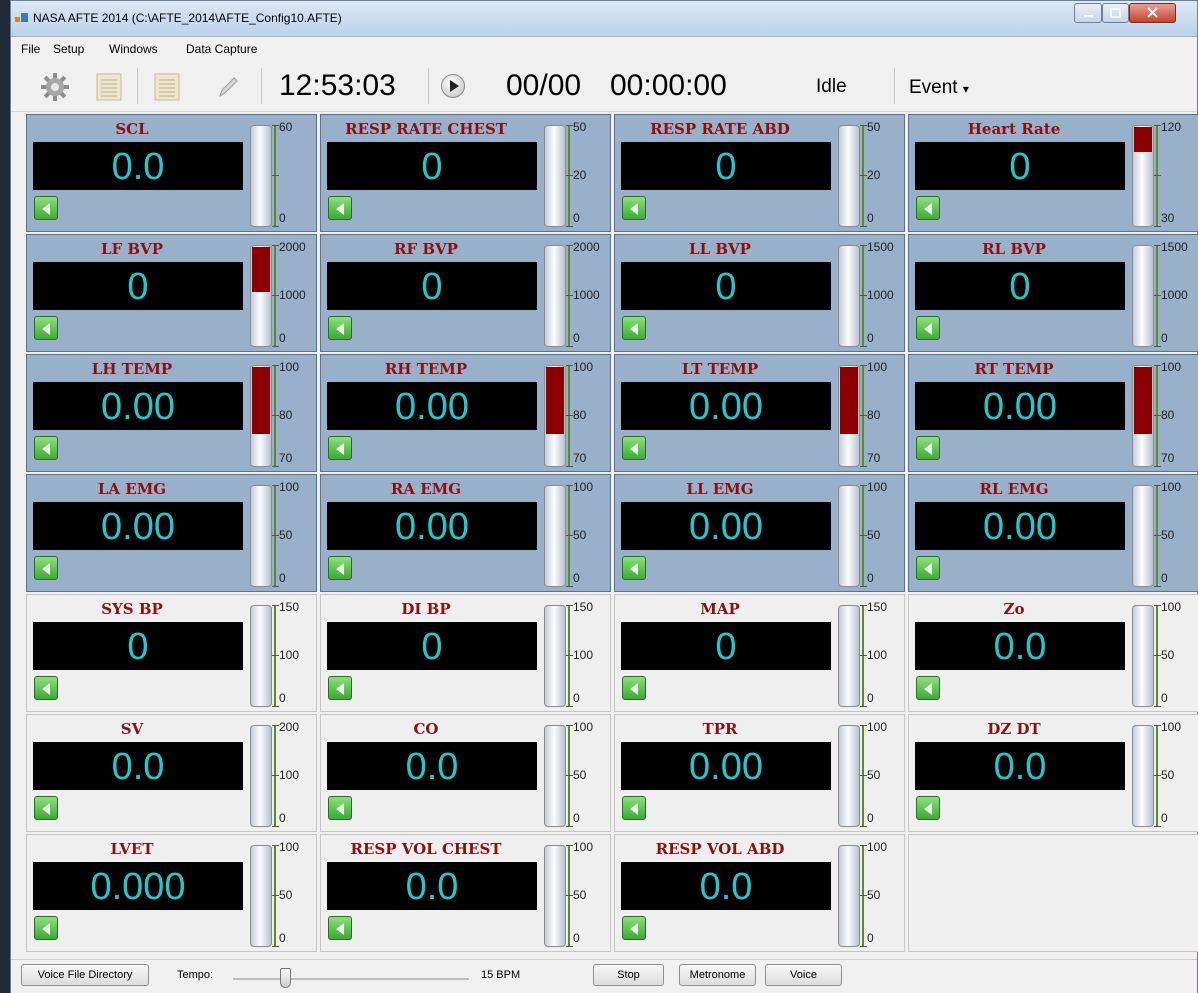 The image size is (1198, 993). Describe the element at coordinates (628, 975) in the screenshot. I see `stop-button: Stop` at that location.